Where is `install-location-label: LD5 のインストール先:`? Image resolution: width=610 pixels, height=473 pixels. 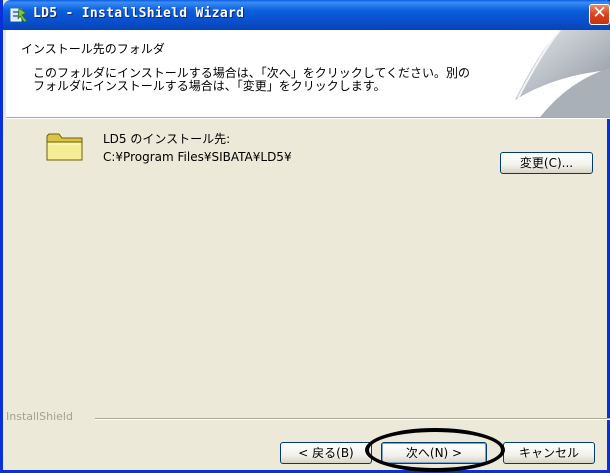 install-location-label: LD5 のインストール先: is located at coordinates (167, 139).